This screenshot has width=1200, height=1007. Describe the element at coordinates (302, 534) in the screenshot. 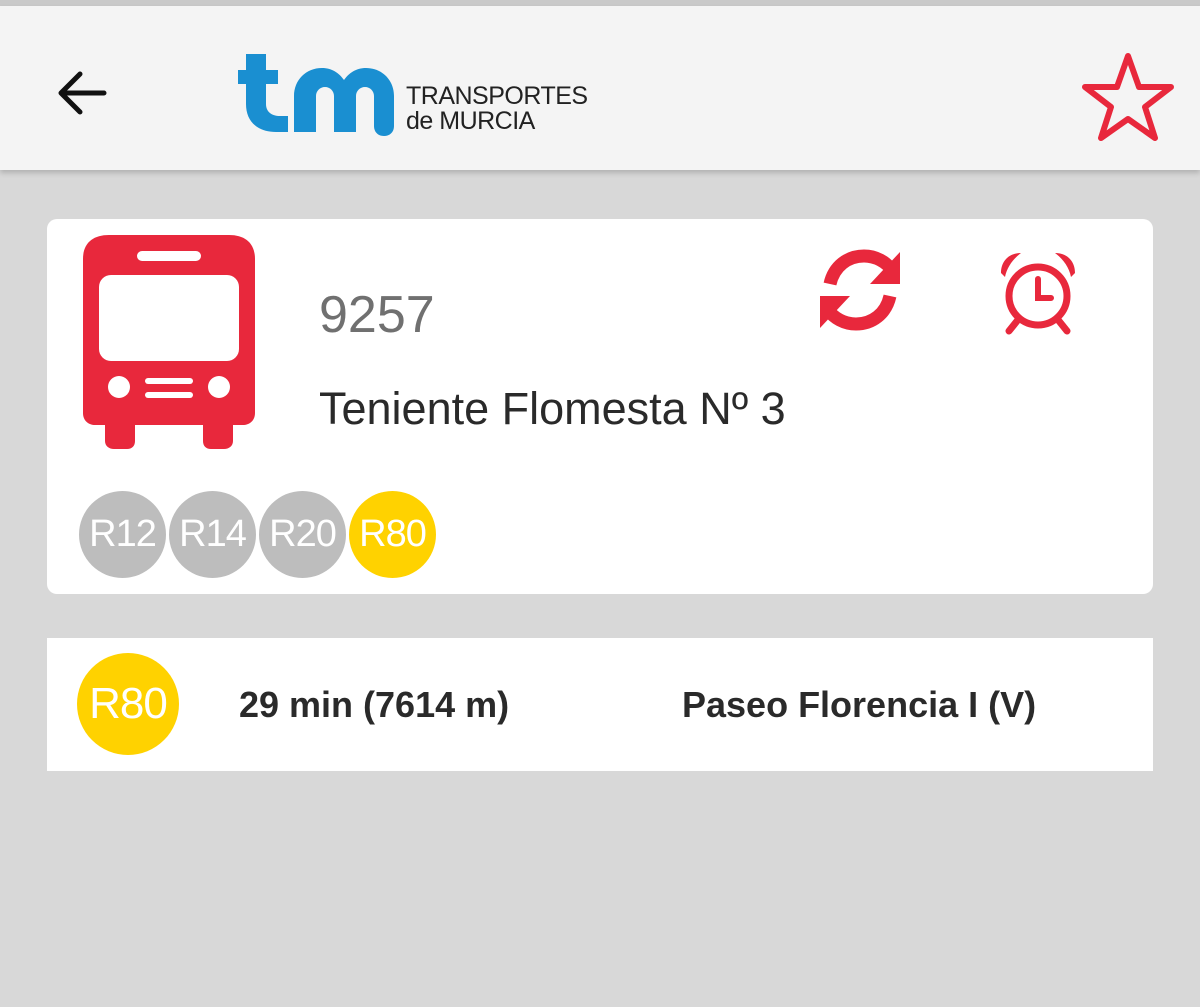

I see `line-badge-r20: R20` at that location.